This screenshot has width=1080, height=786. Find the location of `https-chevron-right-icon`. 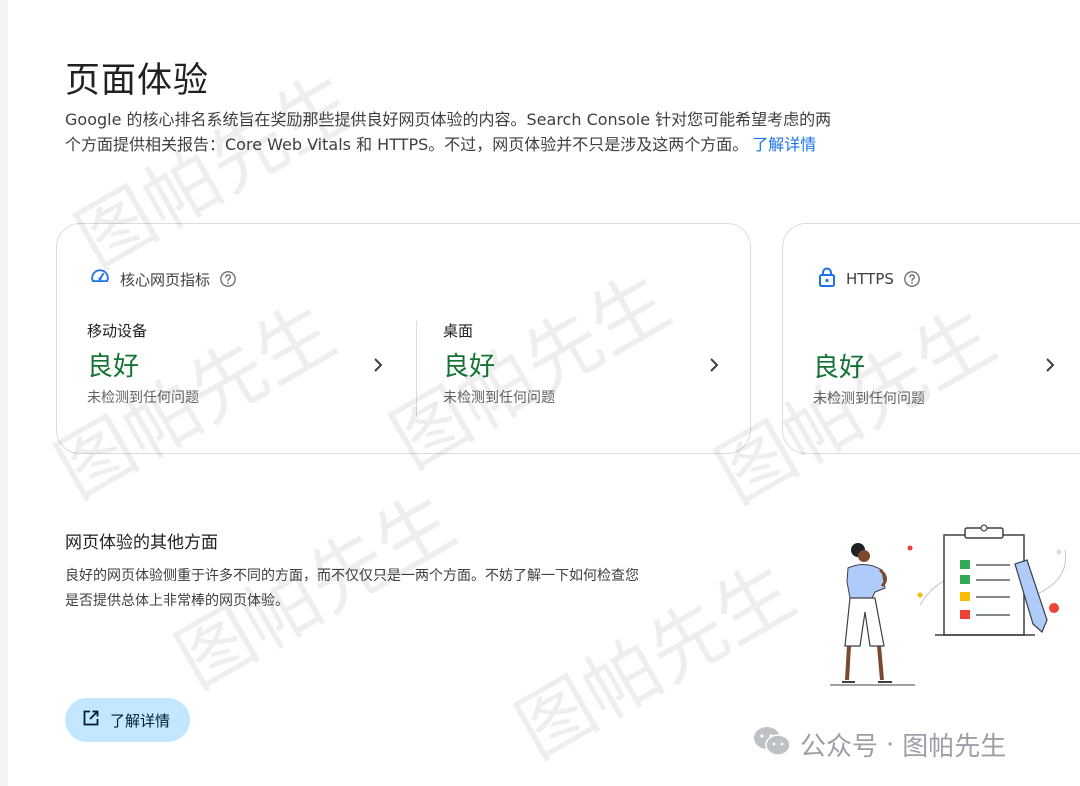

https-chevron-right-icon is located at coordinates (1050, 365).